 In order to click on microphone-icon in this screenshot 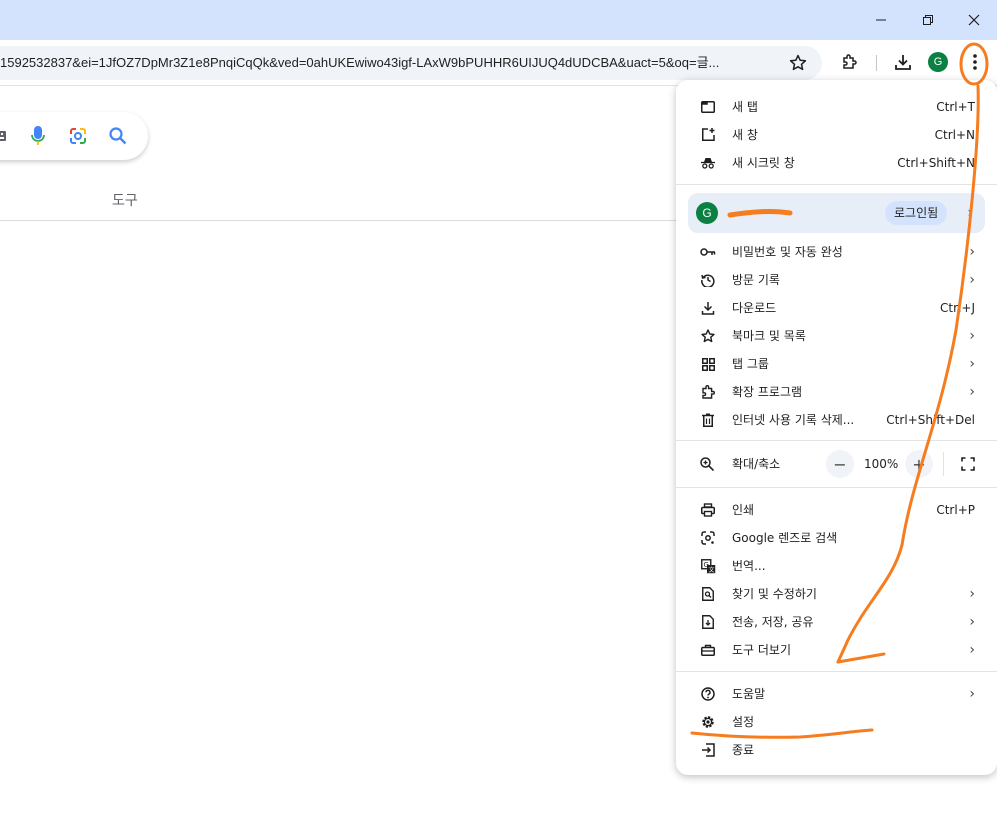, I will do `click(38, 136)`.